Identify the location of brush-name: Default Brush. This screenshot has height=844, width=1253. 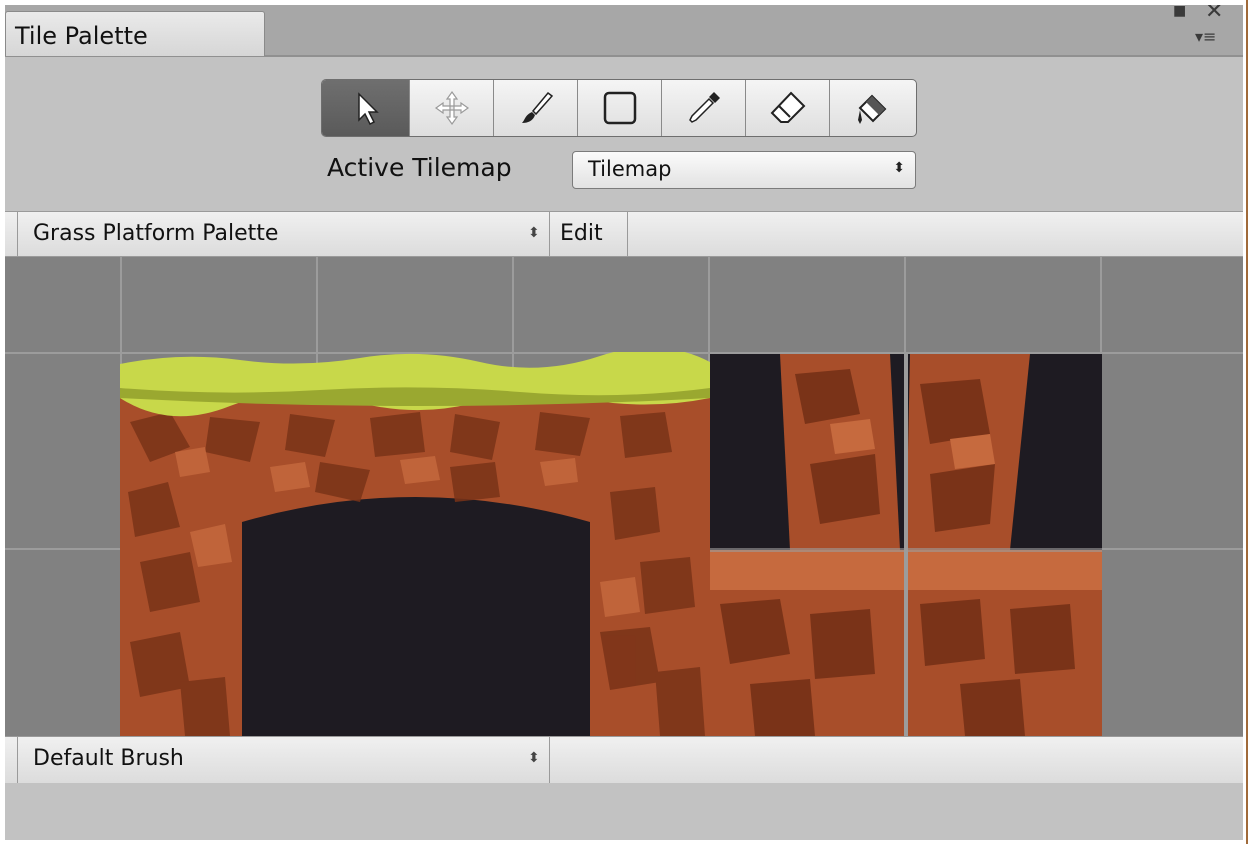
(108, 758).